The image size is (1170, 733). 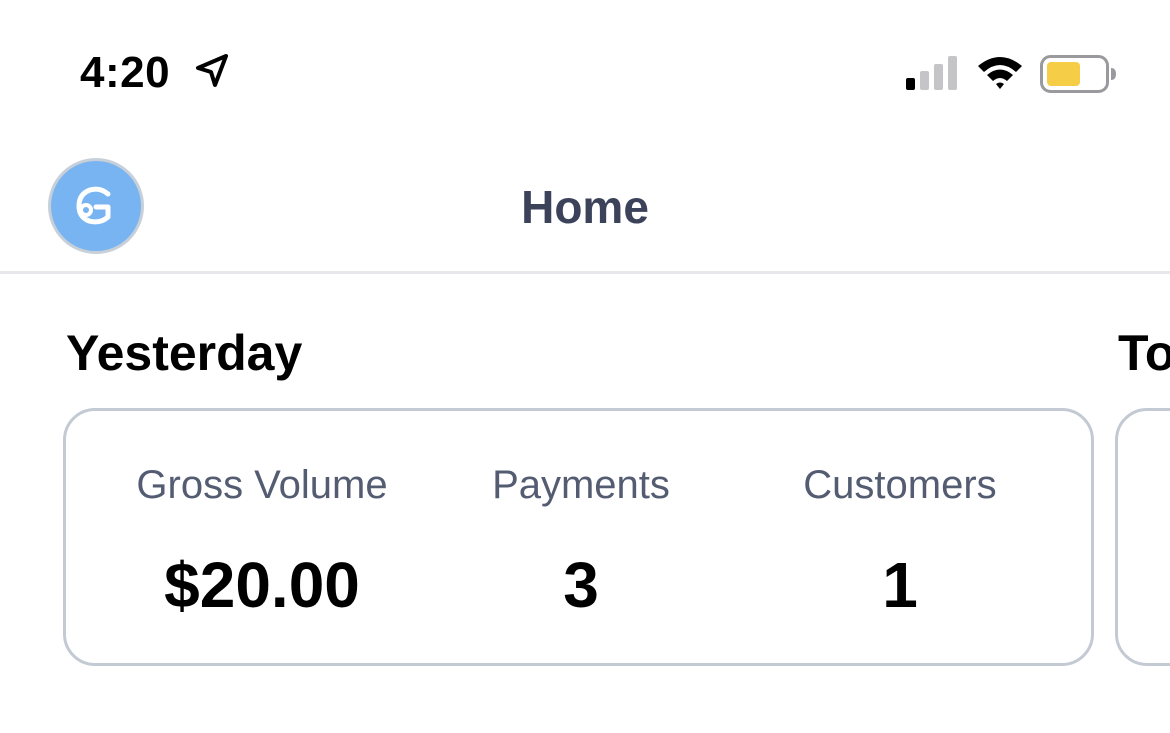 I want to click on cellular-signal-icon, so click(x=931, y=73).